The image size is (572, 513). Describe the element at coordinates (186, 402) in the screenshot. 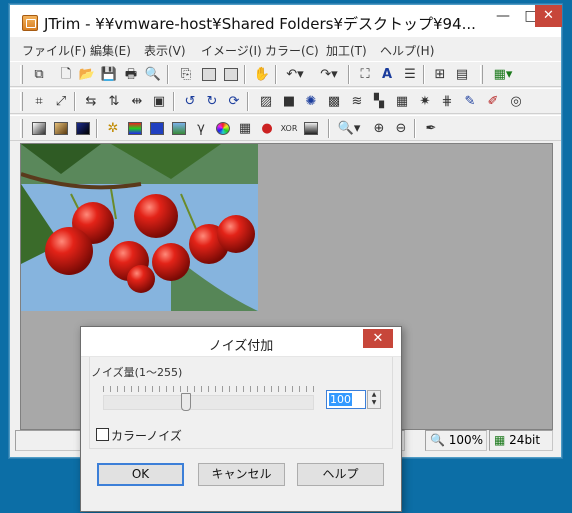

I see `slider-thumb` at that location.